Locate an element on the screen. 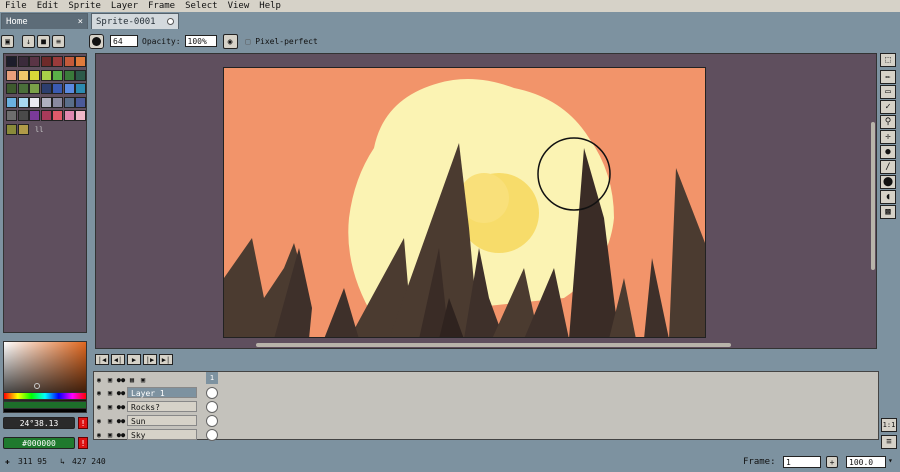  layer-name: Layer 1 is located at coordinates (162, 392).